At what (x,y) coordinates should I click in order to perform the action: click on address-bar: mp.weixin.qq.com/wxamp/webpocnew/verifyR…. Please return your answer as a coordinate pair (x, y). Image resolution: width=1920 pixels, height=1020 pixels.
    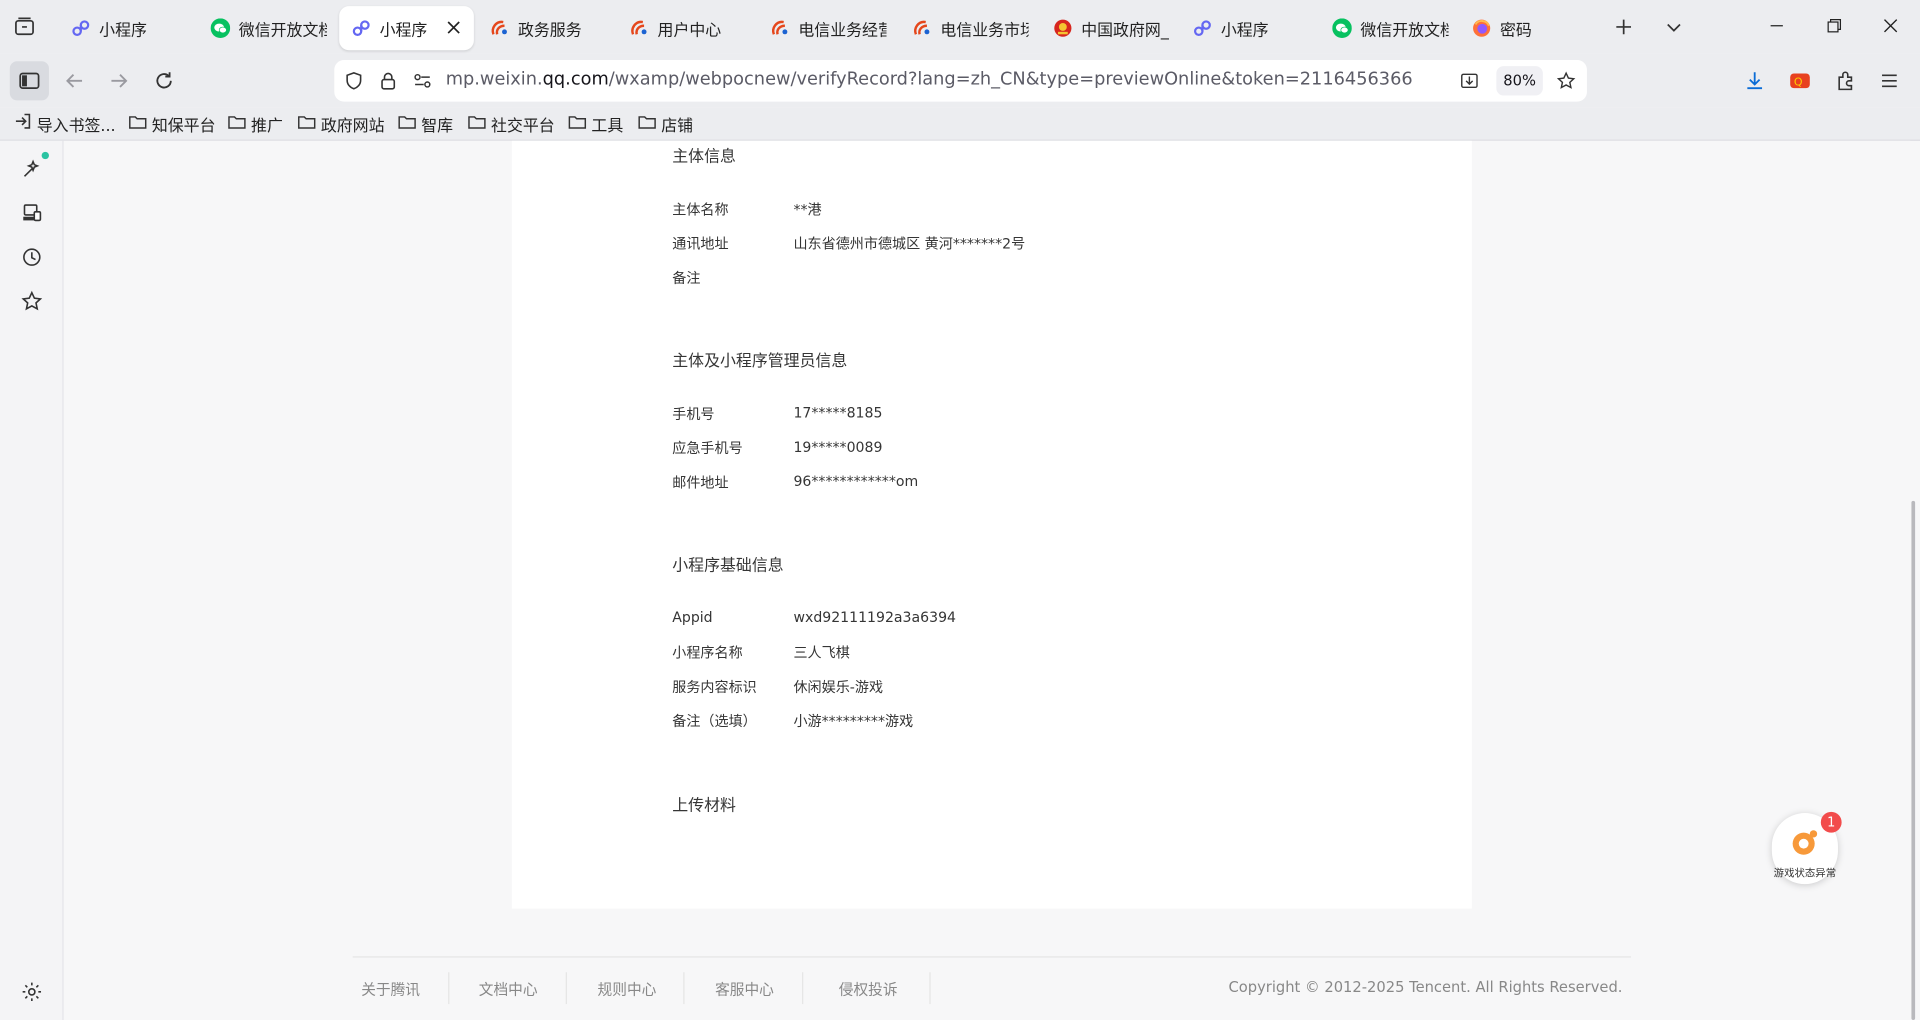
    Looking at the image, I should click on (960, 81).